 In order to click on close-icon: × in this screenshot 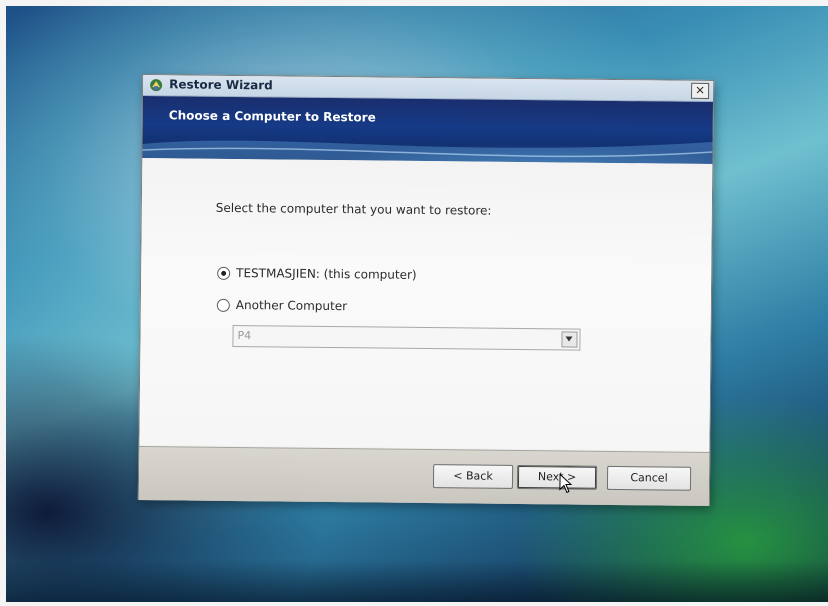, I will do `click(700, 89)`.